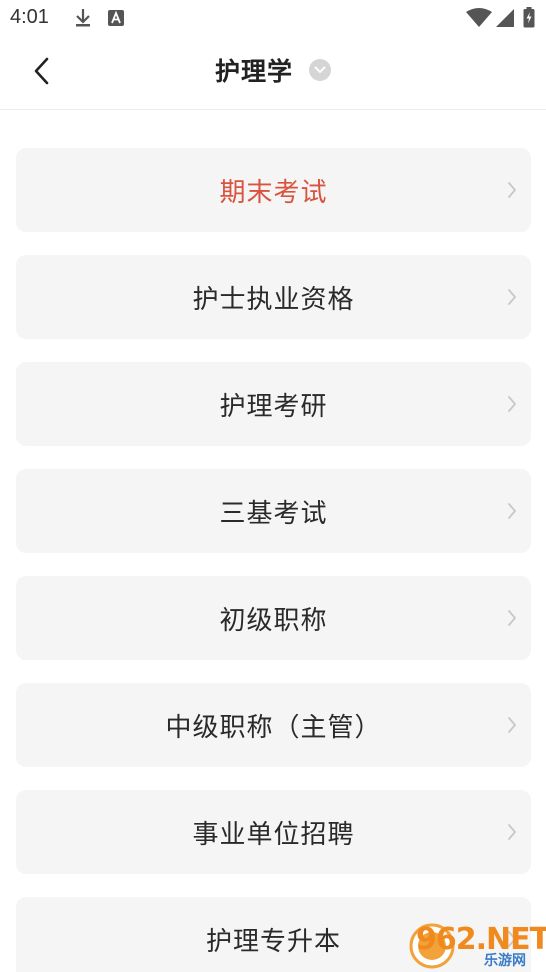  Describe the element at coordinates (273, 727) in the screenshot. I see `list-item-label: 中级职称（主管）` at that location.